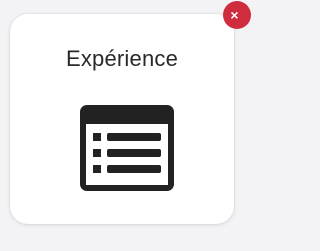 This screenshot has height=251, width=320. I want to click on close-icon: ×, so click(237, 15).